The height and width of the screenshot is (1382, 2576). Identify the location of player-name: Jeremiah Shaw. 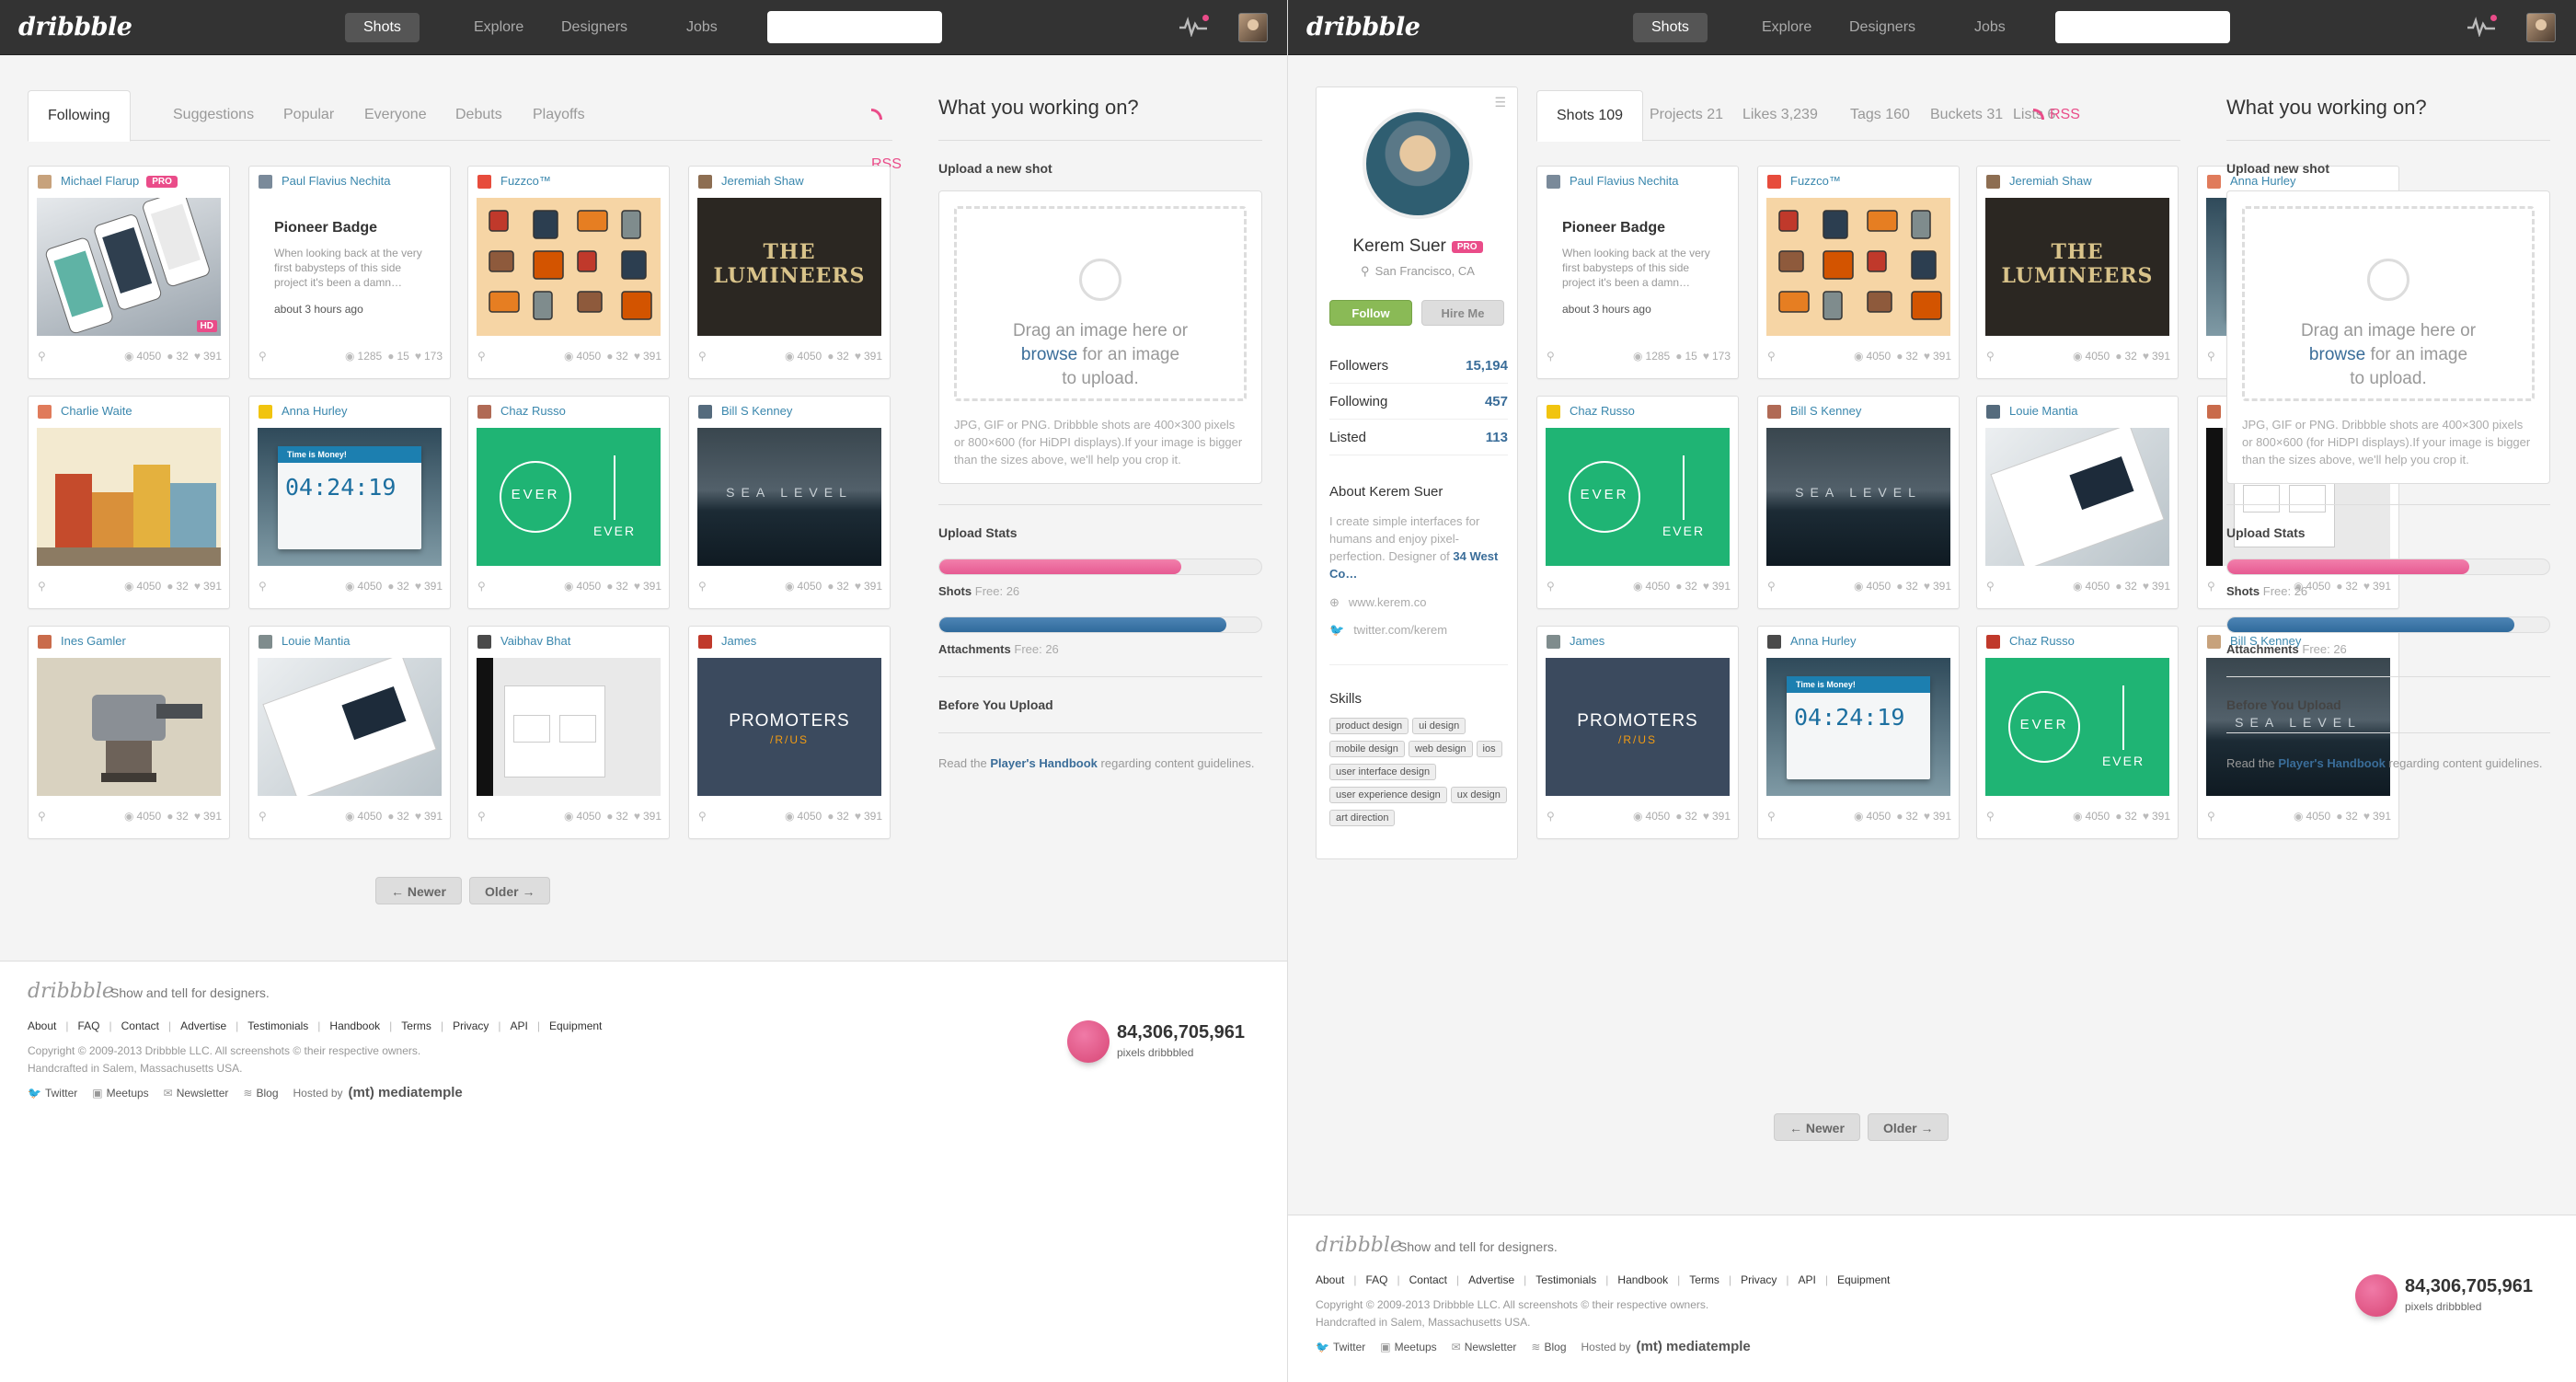
(762, 181).